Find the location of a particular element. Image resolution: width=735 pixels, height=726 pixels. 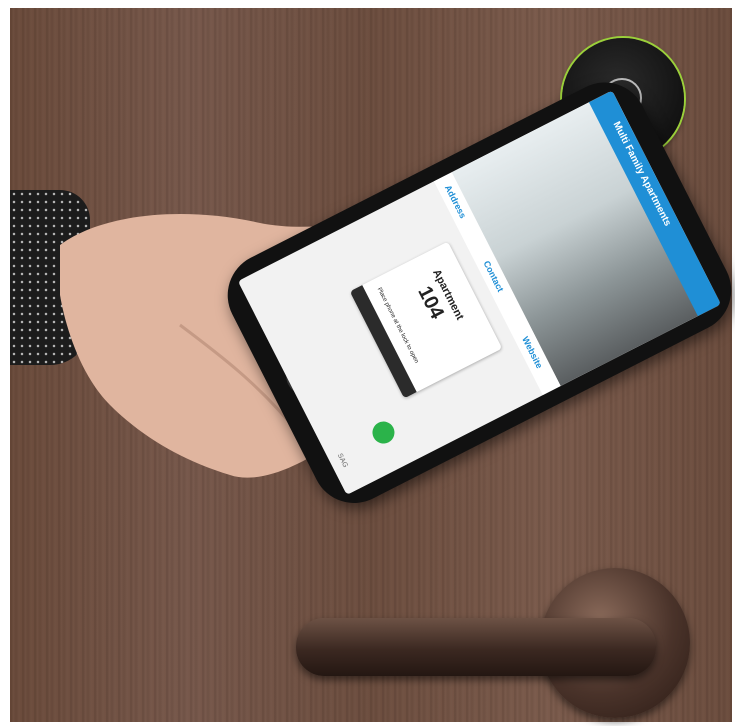

nfc-unlock-icon is located at coordinates (383, 432).